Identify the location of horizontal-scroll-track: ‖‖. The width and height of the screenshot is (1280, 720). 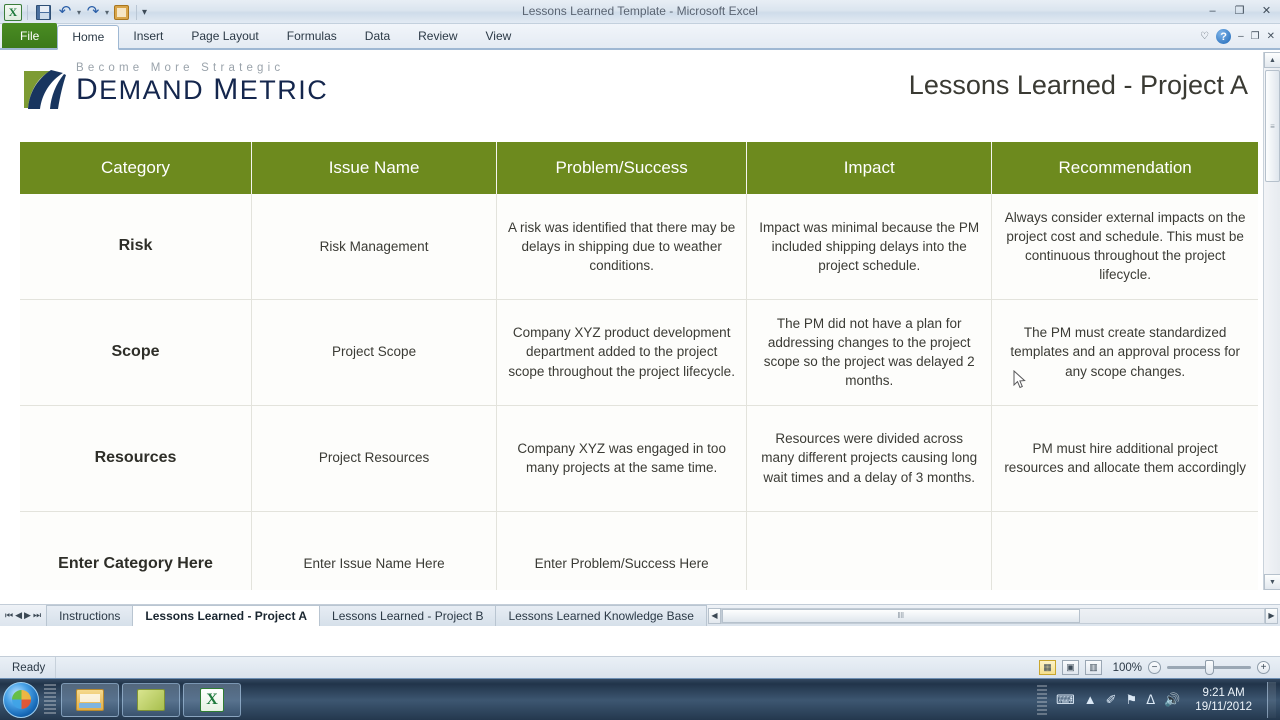
(992, 615).